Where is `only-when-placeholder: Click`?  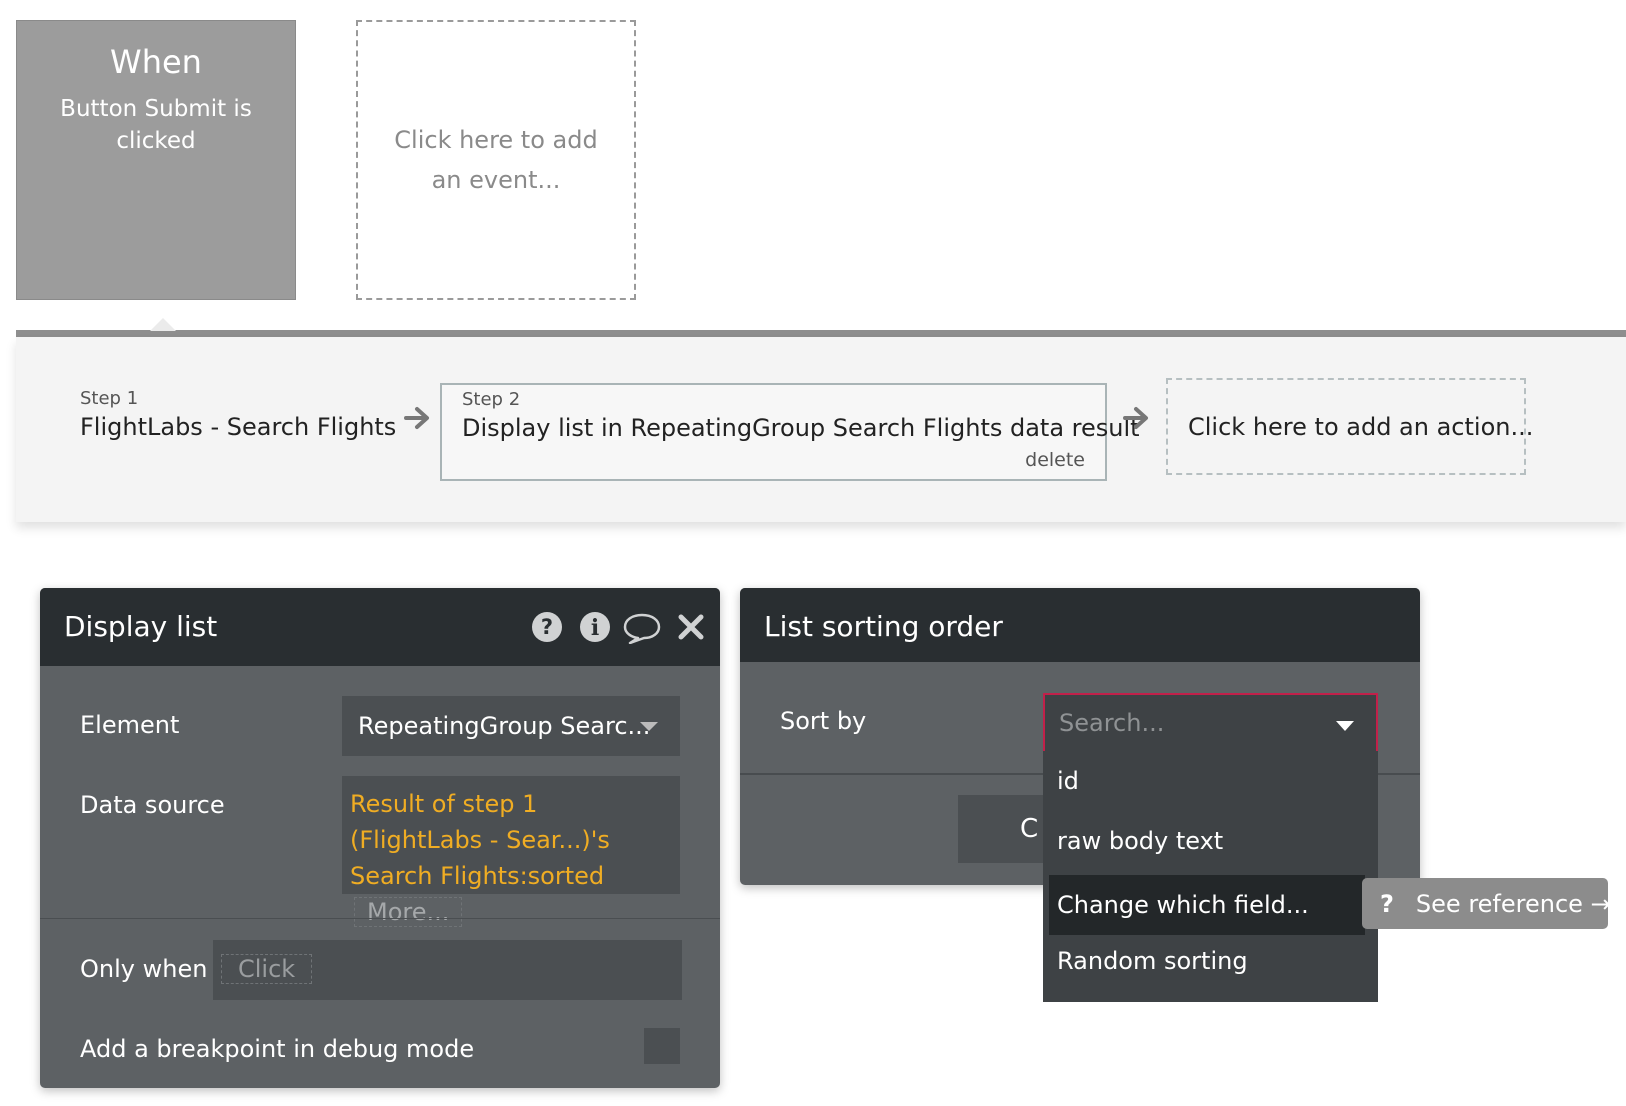 only-when-placeholder: Click is located at coordinates (267, 969).